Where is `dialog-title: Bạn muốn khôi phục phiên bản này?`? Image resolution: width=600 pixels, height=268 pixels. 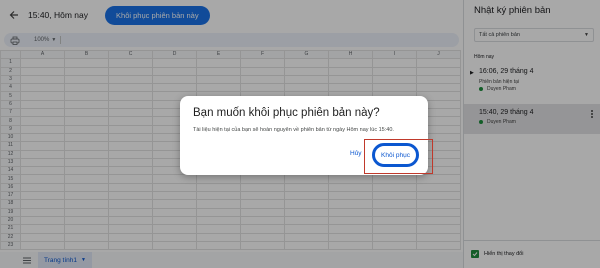
dialog-title: Bạn muốn khôi phục phiên bản này? is located at coordinates (286, 113).